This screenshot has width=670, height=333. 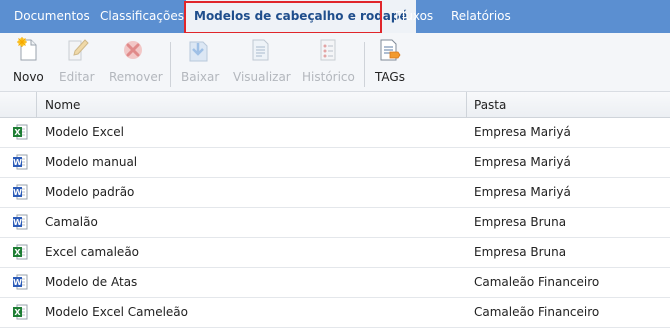 I want to click on table-row: X Excel camaleão Empresa Bruna, so click(x=335, y=253).